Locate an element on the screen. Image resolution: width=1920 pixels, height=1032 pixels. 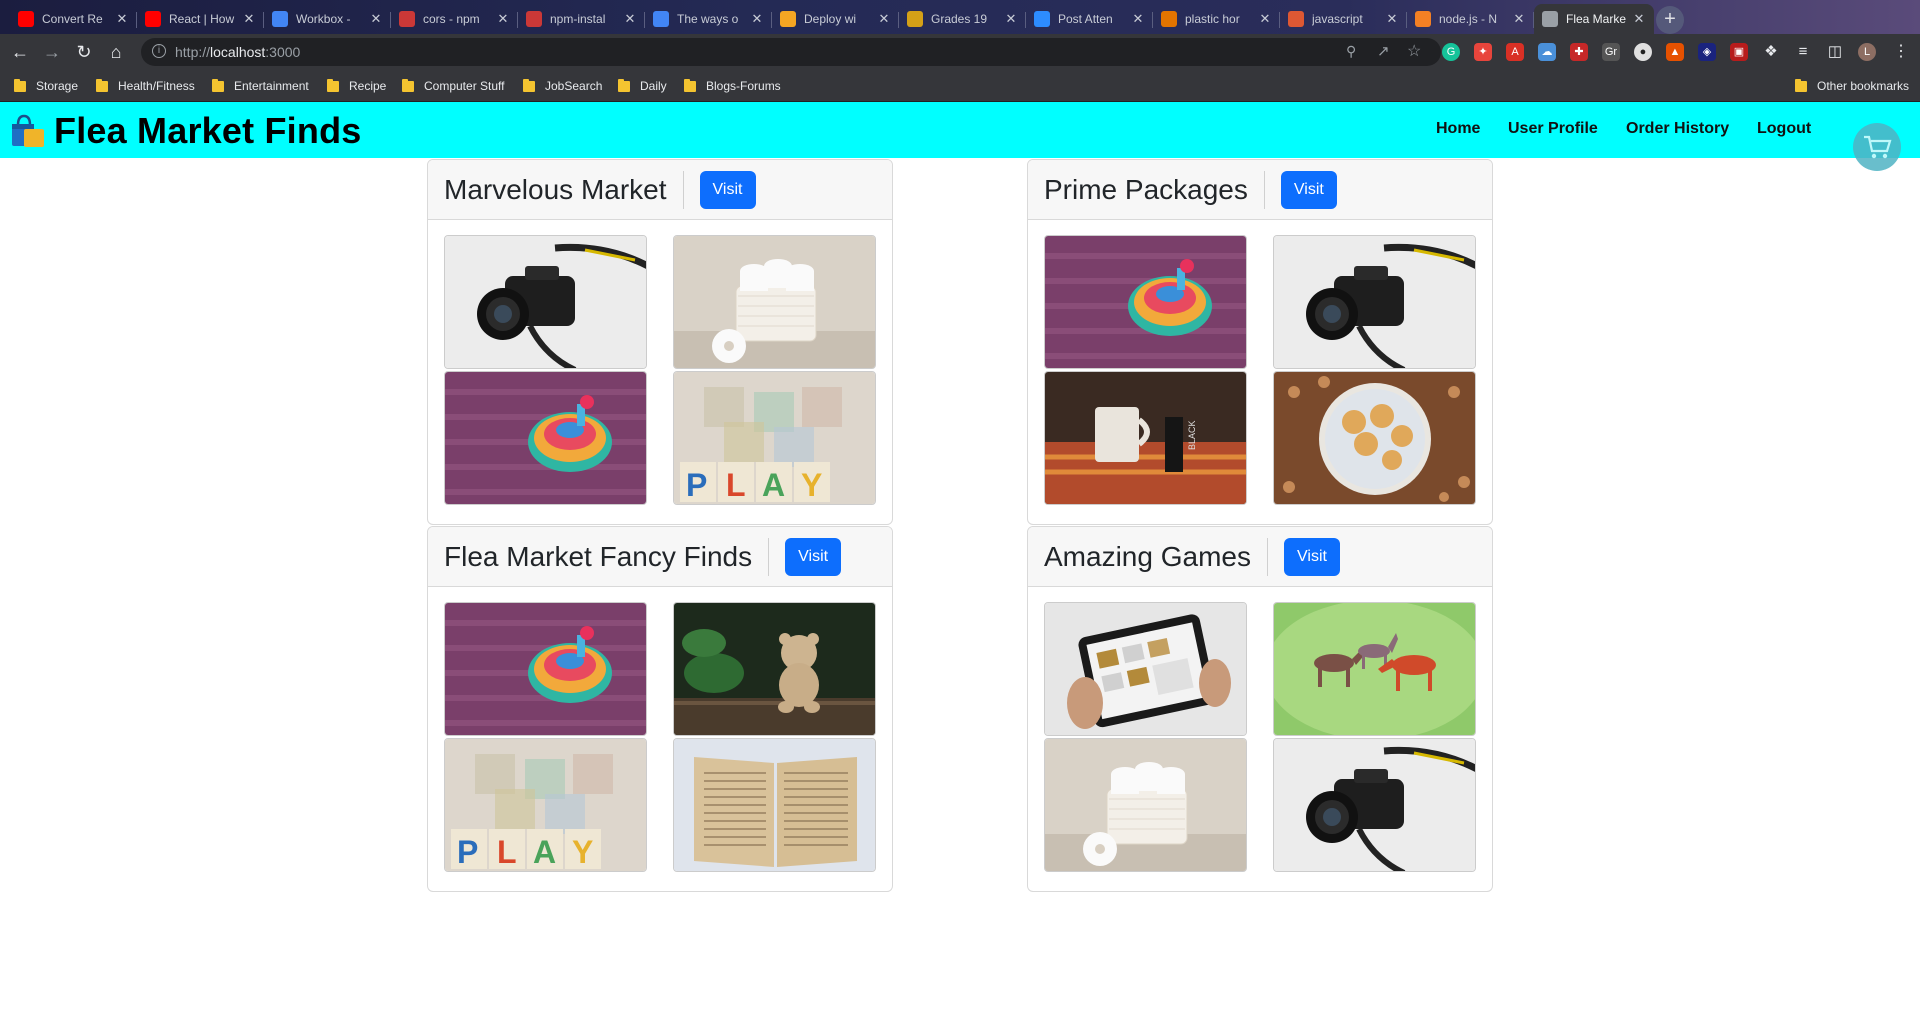
bookmark-folder: Entertainment is located at coordinates (260, 85).